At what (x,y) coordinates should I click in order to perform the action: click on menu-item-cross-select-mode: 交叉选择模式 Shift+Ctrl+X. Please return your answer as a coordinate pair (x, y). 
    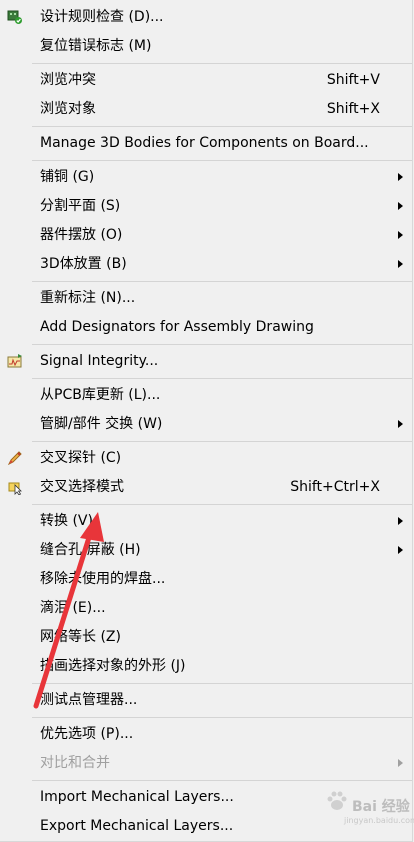
    Looking at the image, I should click on (206, 487).